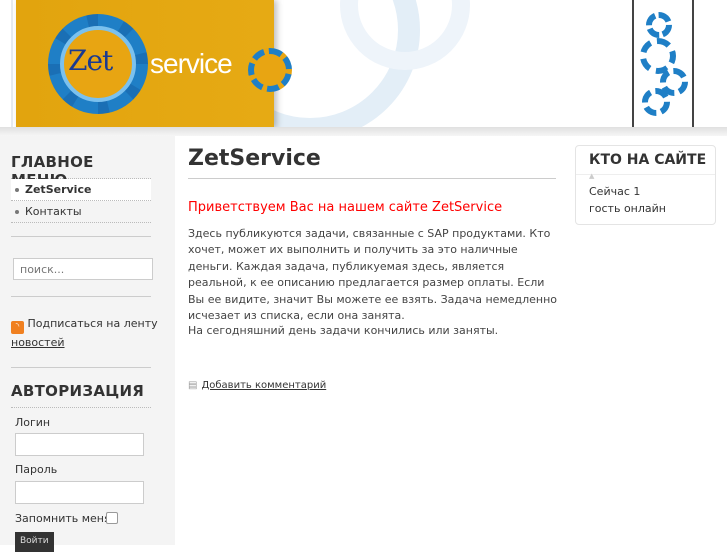 The height and width of the screenshot is (552, 727). Describe the element at coordinates (33, 422) in the screenshot. I see `login-label: Логин` at that location.